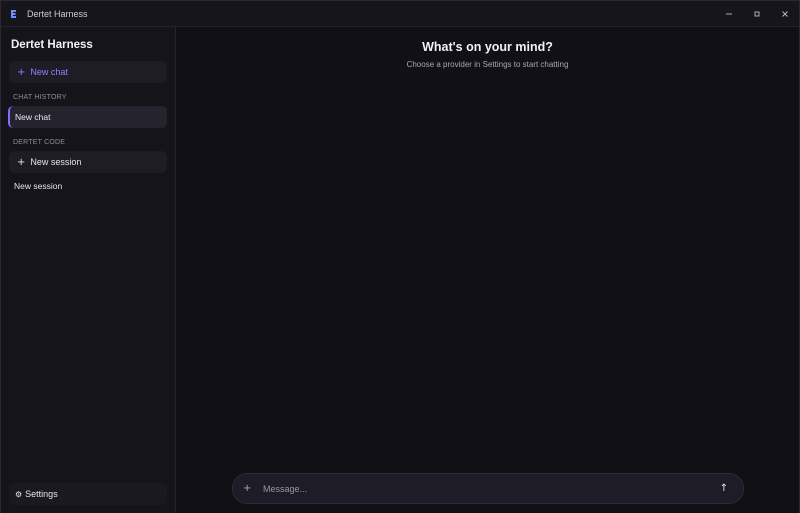 This screenshot has height=513, width=800. I want to click on maximize-icon, so click(757, 13).